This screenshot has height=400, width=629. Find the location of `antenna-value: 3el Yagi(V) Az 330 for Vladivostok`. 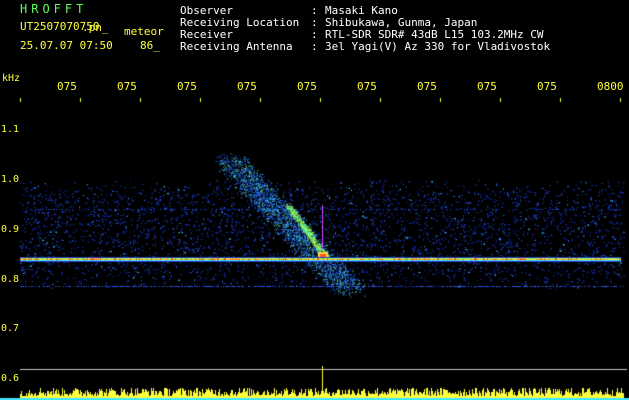

antenna-value: 3el Yagi(V) Az 330 for Vladivostok is located at coordinates (438, 46).